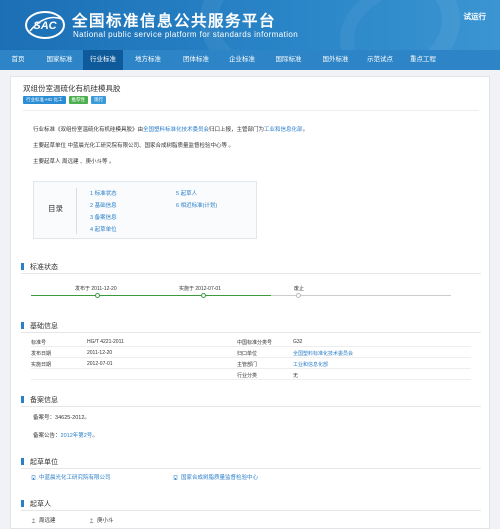 This screenshot has width=500, height=529. What do you see at coordinates (134, 146) in the screenshot?
I see `intro-line-2: 主要起草单位 中蓝晨光化工研究院有限公司、国家合成树脂质量监督检验中心等 。` at bounding box center [134, 146].